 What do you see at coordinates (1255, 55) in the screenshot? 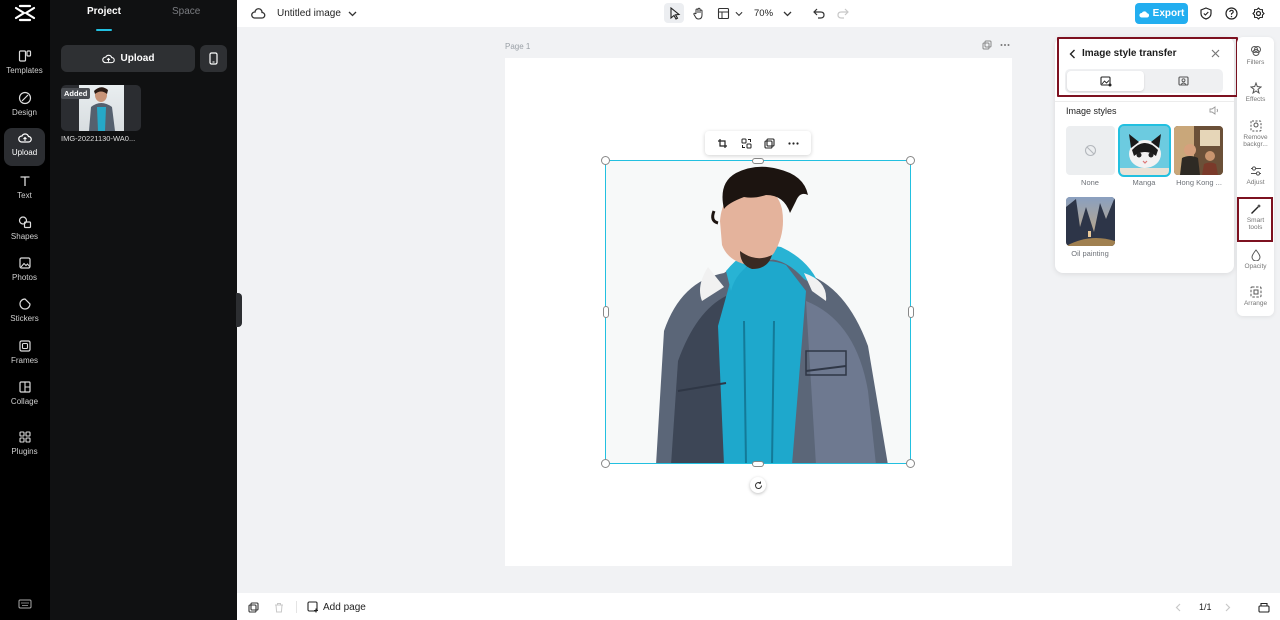
I see `tool-filters: Filters` at bounding box center [1255, 55].